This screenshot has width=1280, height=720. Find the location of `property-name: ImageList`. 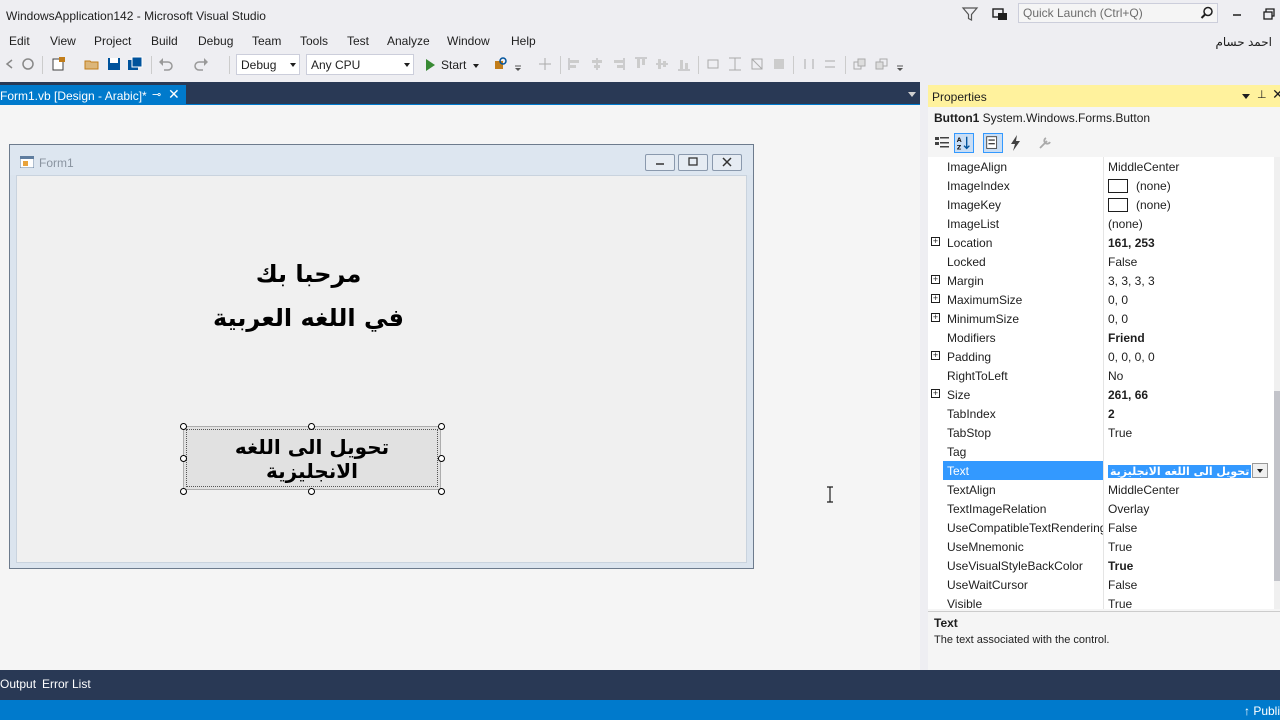

property-name: ImageList is located at coordinates (1023, 223).